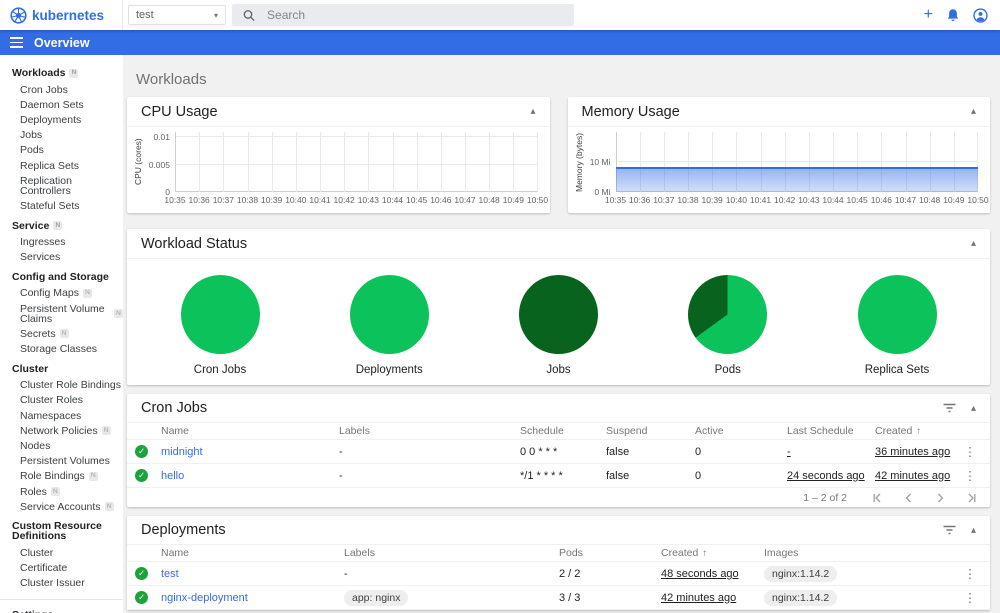 This screenshot has height=613, width=1000. I want to click on sidebar-item-certificate: Certificate, so click(61, 568).